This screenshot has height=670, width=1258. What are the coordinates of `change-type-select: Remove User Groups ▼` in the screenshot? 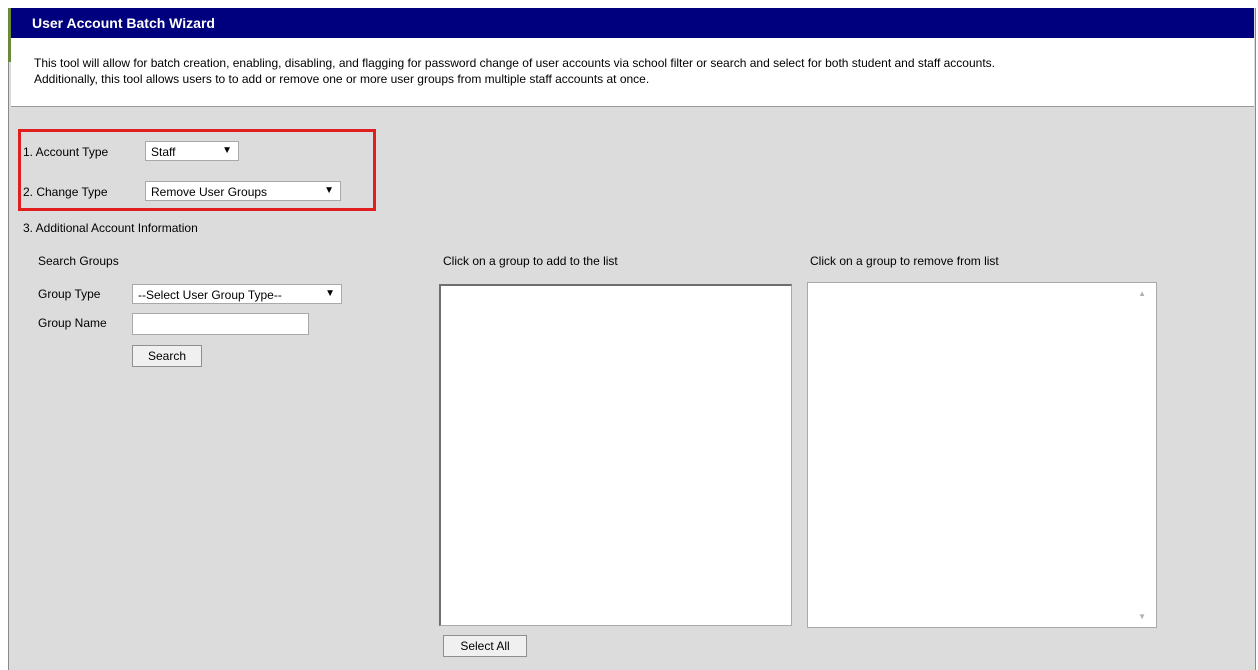 It's located at (243, 191).